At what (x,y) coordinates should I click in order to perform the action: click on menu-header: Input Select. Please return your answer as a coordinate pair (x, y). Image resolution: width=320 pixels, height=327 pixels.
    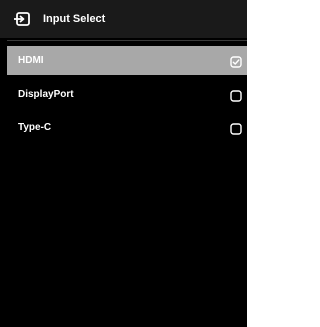
    Looking at the image, I should click on (123, 19).